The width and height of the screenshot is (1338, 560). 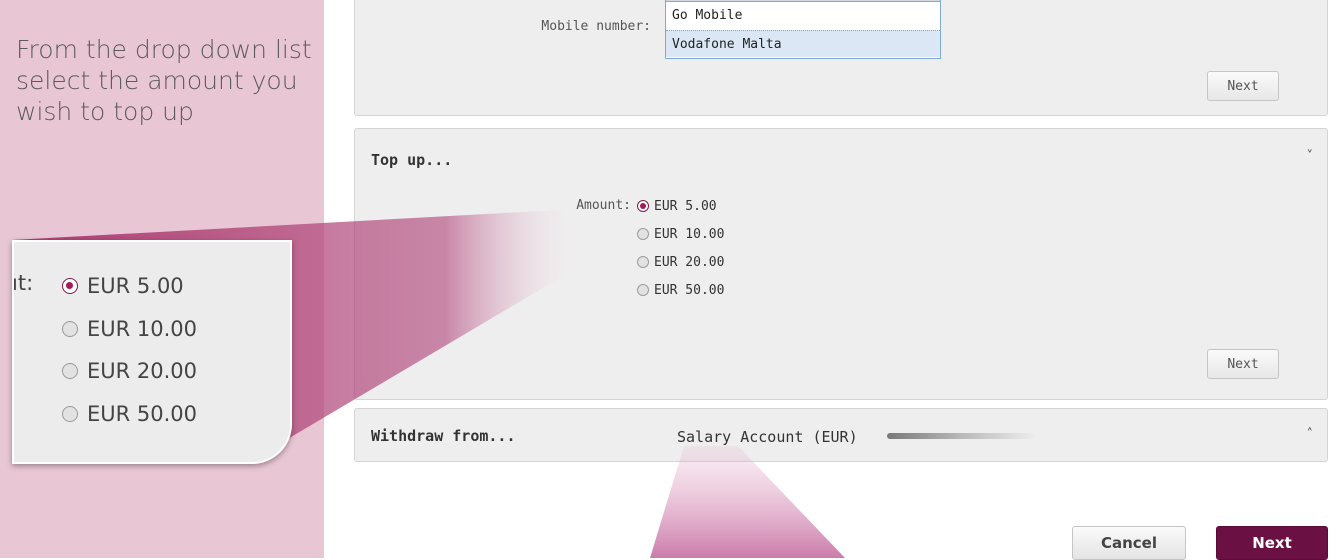 I want to click on mobile-number-label: Mobile number:, so click(x=596, y=26).